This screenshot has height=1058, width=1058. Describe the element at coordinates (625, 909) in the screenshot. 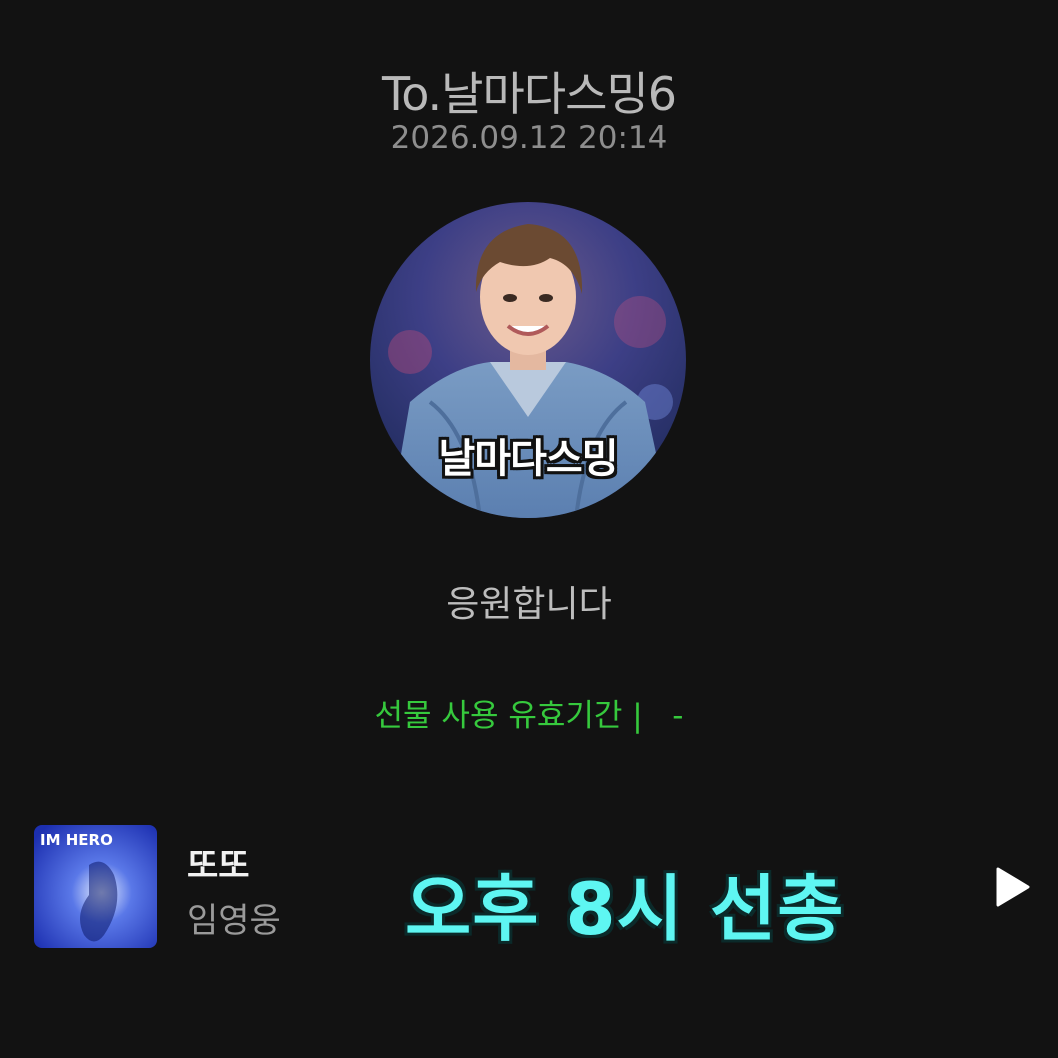

I see `overlay-caption: 오후 8시 선총` at that location.